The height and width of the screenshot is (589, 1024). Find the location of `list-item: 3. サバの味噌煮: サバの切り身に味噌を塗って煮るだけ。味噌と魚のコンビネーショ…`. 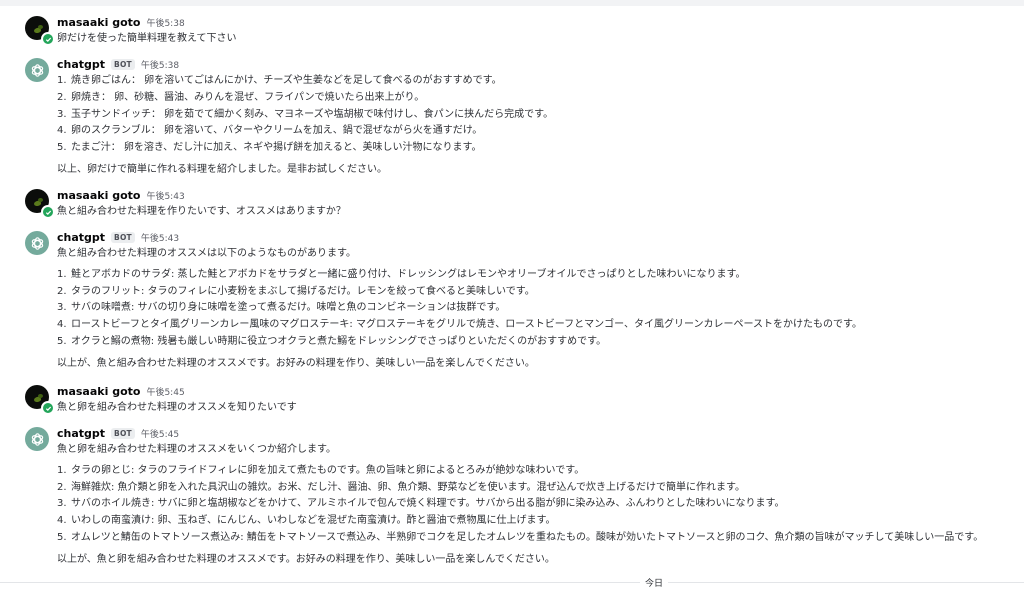

list-item: 3. サバの味噌煮: サバの切り身に味噌を塗って煮るだけ。味噌と魚のコンビネーショ… is located at coordinates (281, 308).